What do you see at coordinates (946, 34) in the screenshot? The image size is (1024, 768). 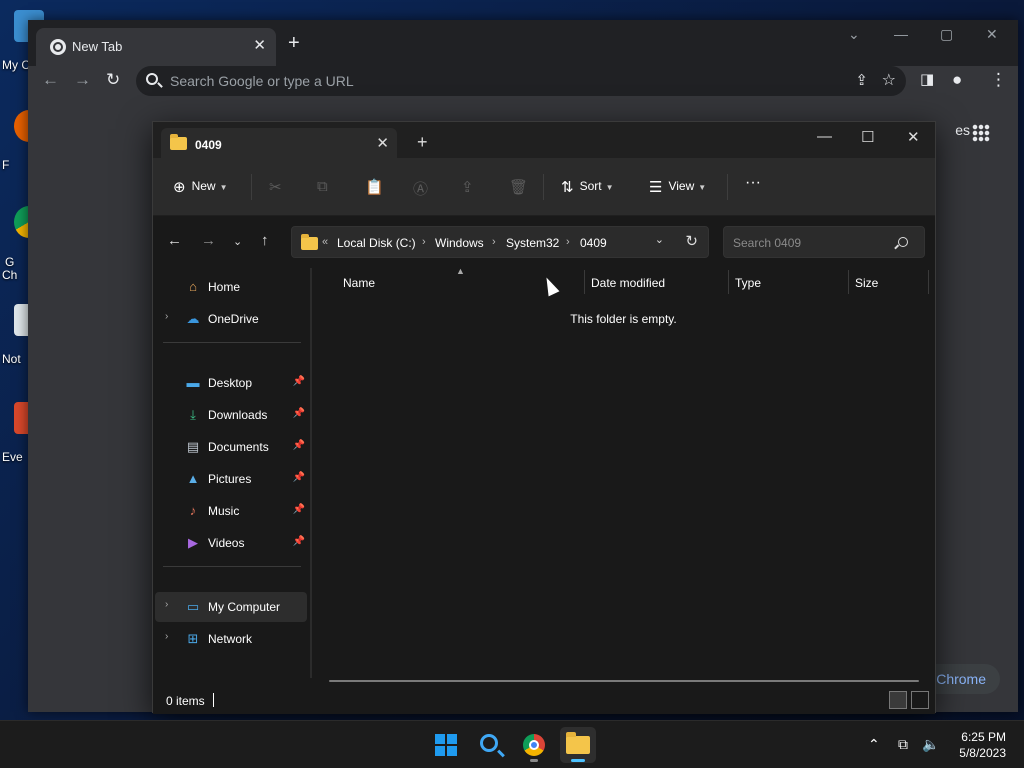 I see `maximize-icon: ▢` at bounding box center [946, 34].